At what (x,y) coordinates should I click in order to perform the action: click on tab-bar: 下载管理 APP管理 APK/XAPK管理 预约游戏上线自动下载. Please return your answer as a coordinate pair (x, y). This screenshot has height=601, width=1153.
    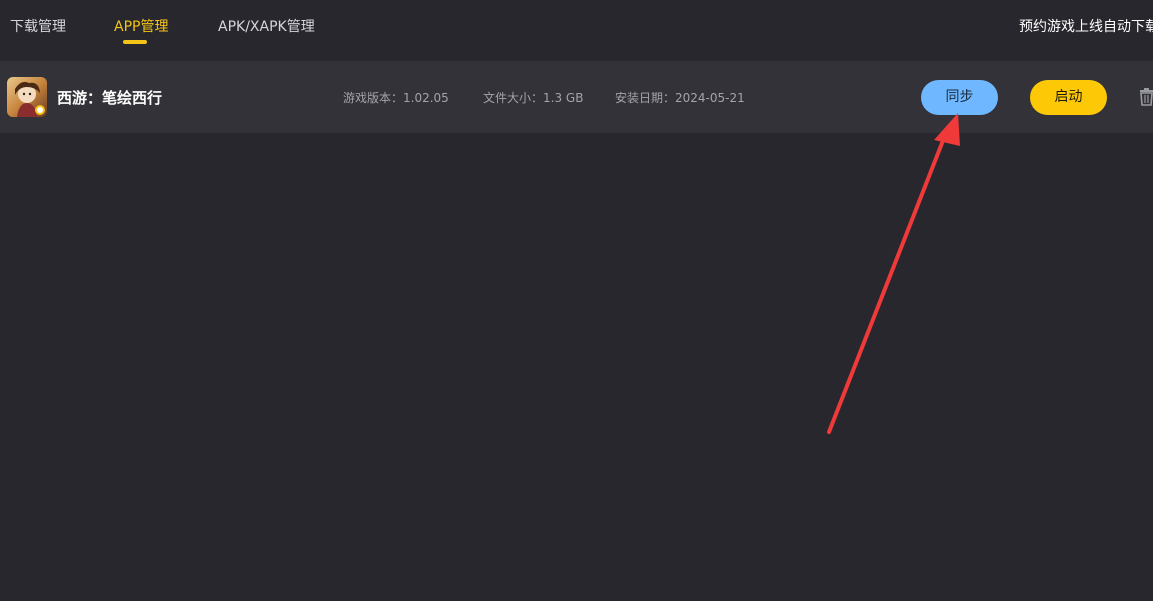
    Looking at the image, I should click on (576, 29).